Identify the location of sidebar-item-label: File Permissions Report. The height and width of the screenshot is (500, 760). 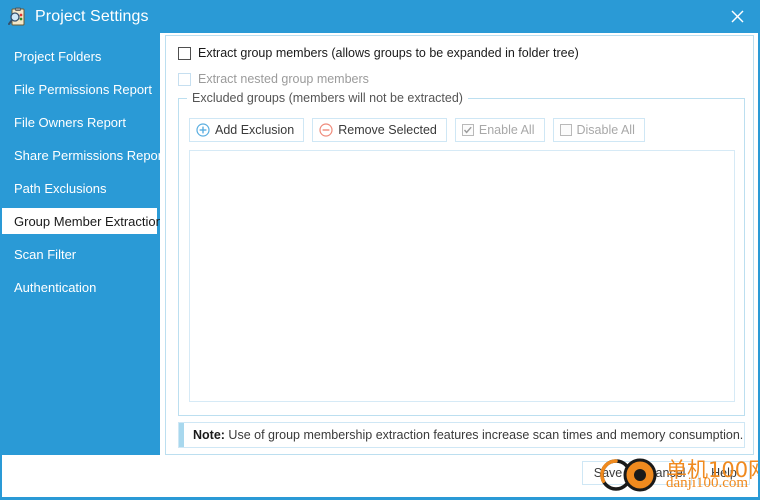
(83, 89).